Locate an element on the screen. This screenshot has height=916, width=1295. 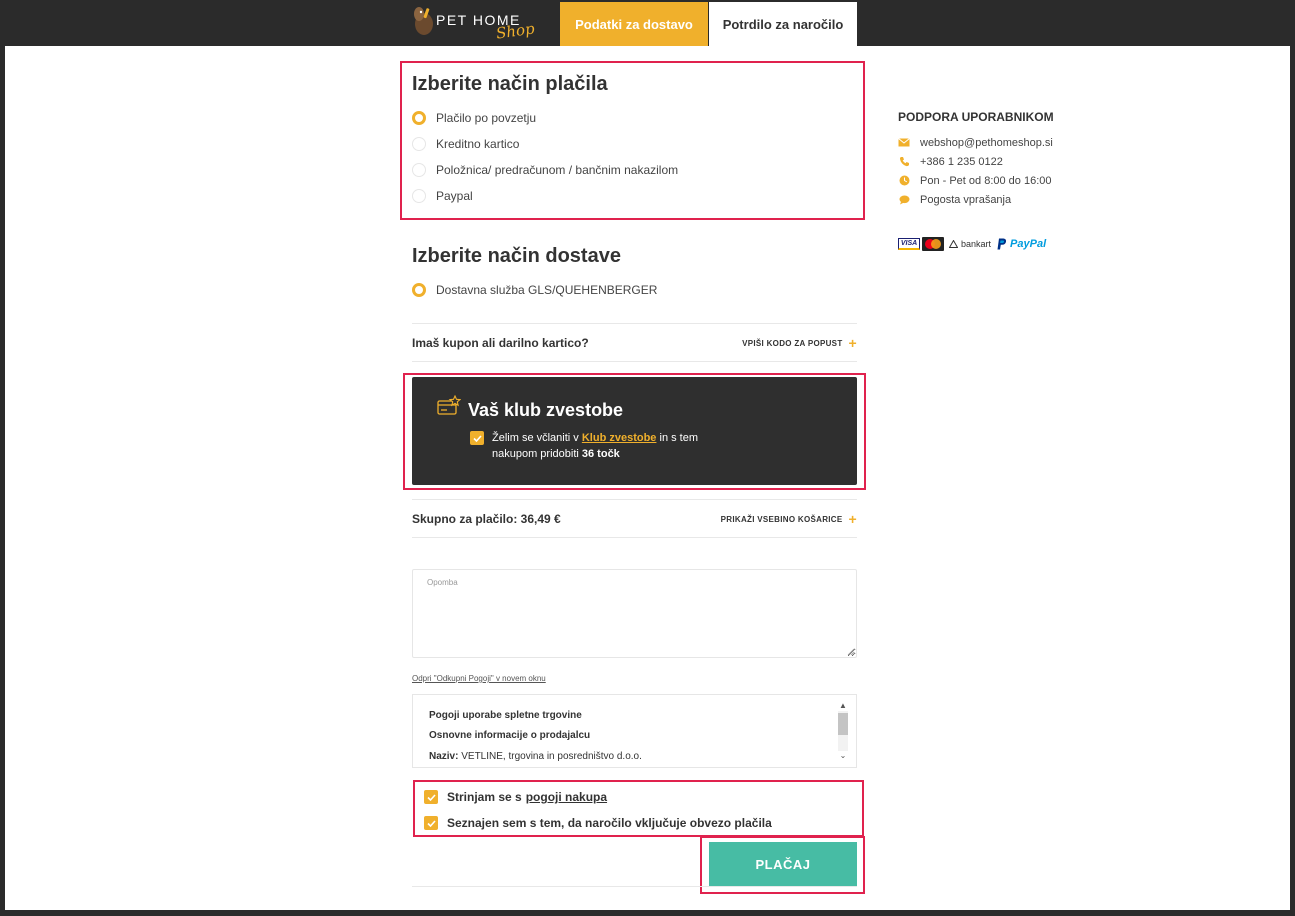
bankart-logo: bankart is located at coordinates (970, 244).